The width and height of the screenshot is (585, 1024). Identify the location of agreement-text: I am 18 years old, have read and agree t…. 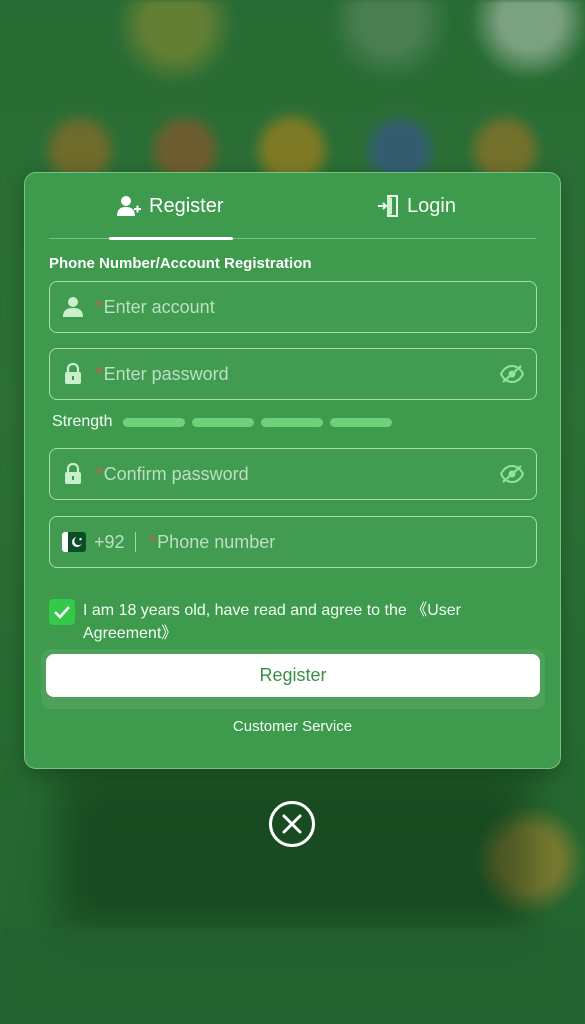
(301, 622).